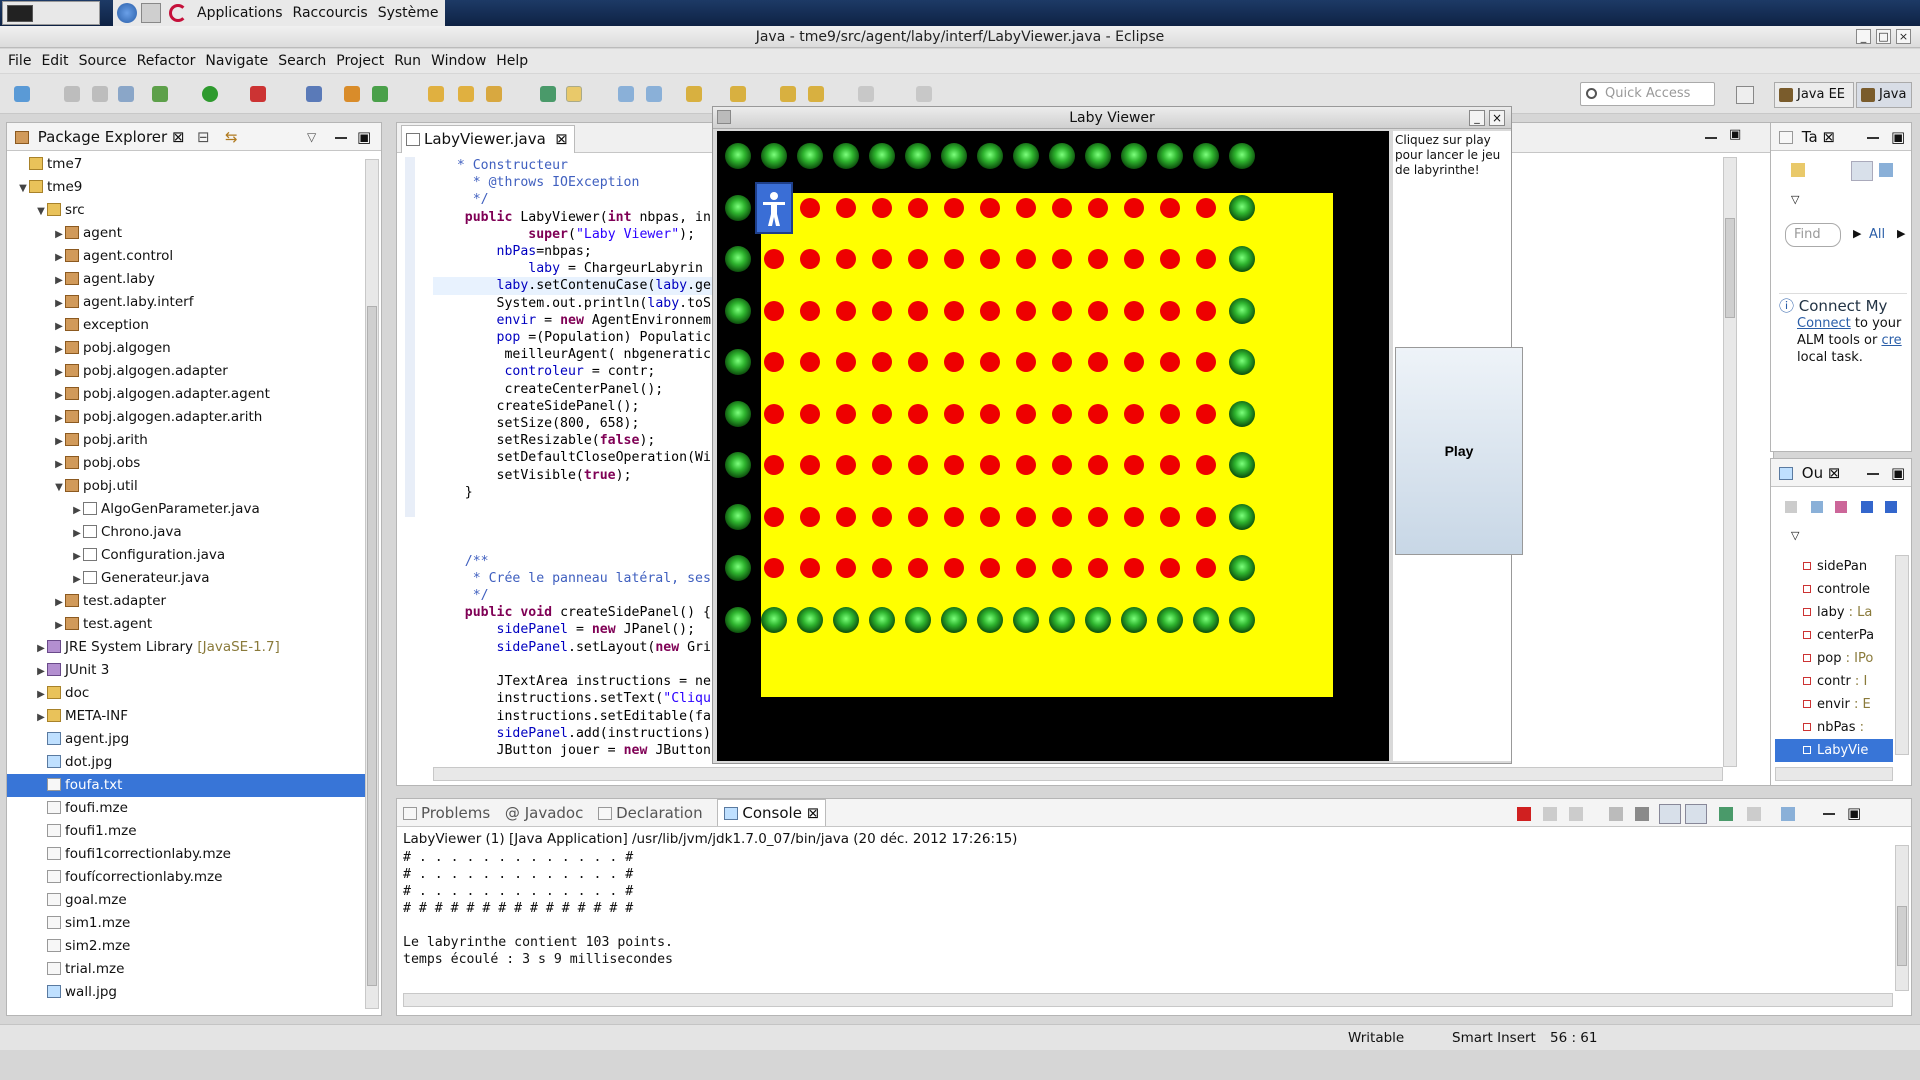  What do you see at coordinates (360, 61) in the screenshot?
I see `menu-project: Project` at bounding box center [360, 61].